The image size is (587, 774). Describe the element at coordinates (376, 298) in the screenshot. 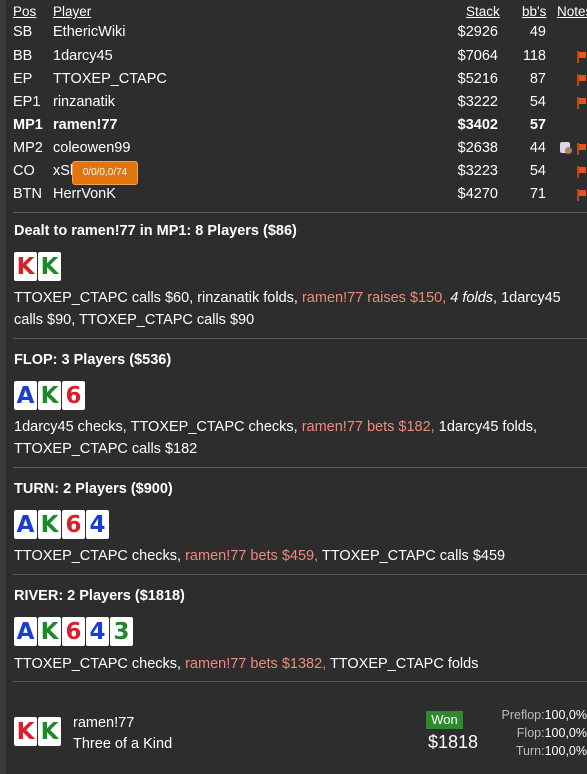

I see `hero-action: ramen!77 raises $150,` at that location.